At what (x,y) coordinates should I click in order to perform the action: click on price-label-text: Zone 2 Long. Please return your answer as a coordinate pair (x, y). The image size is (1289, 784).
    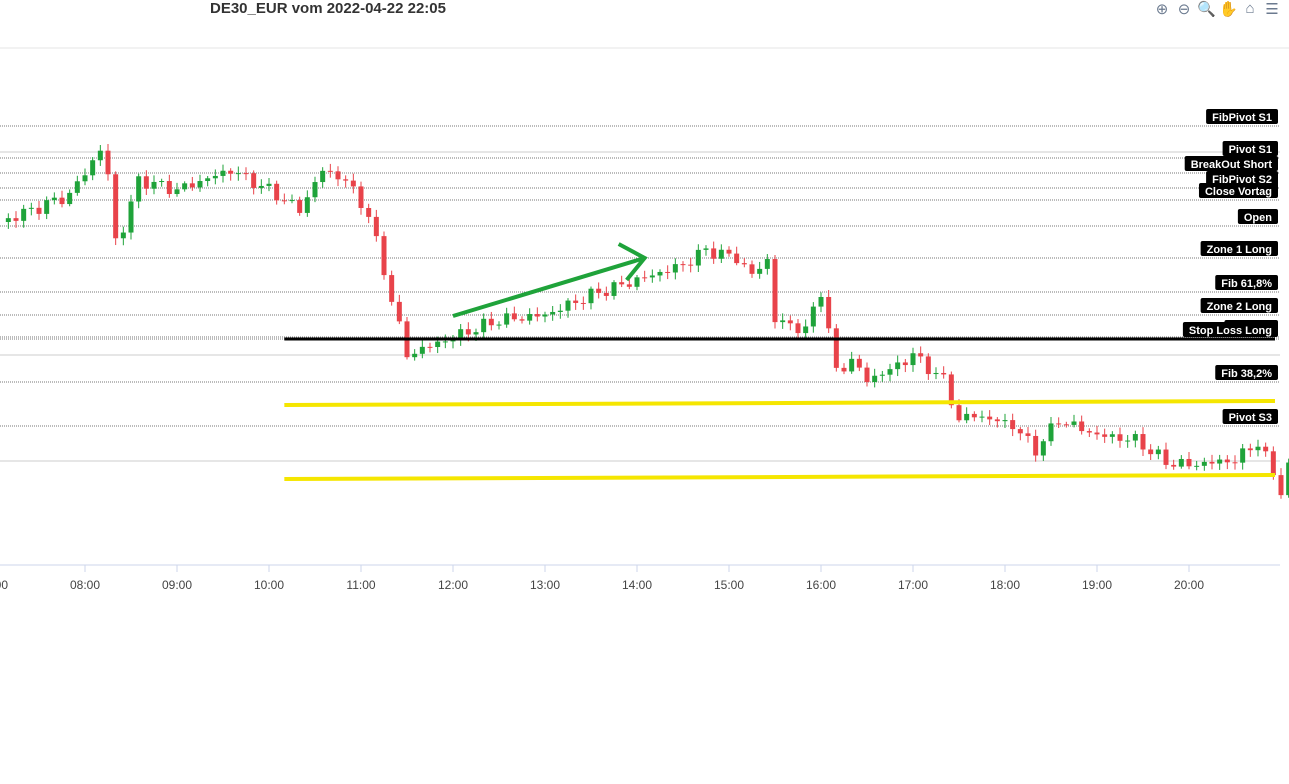
    Looking at the image, I should click on (1239, 307).